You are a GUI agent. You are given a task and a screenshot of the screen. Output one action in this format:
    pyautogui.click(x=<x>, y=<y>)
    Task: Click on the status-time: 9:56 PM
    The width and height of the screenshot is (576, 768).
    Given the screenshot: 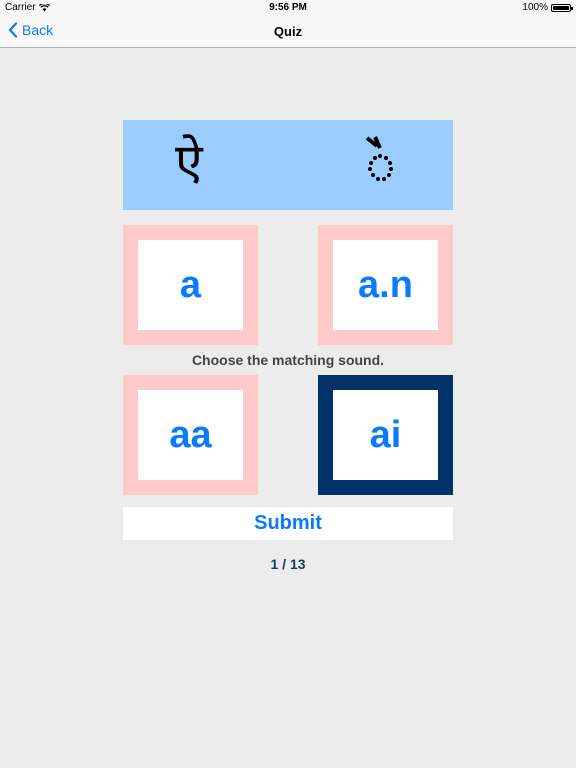 What is the action you would take?
    pyautogui.click(x=288, y=7)
    